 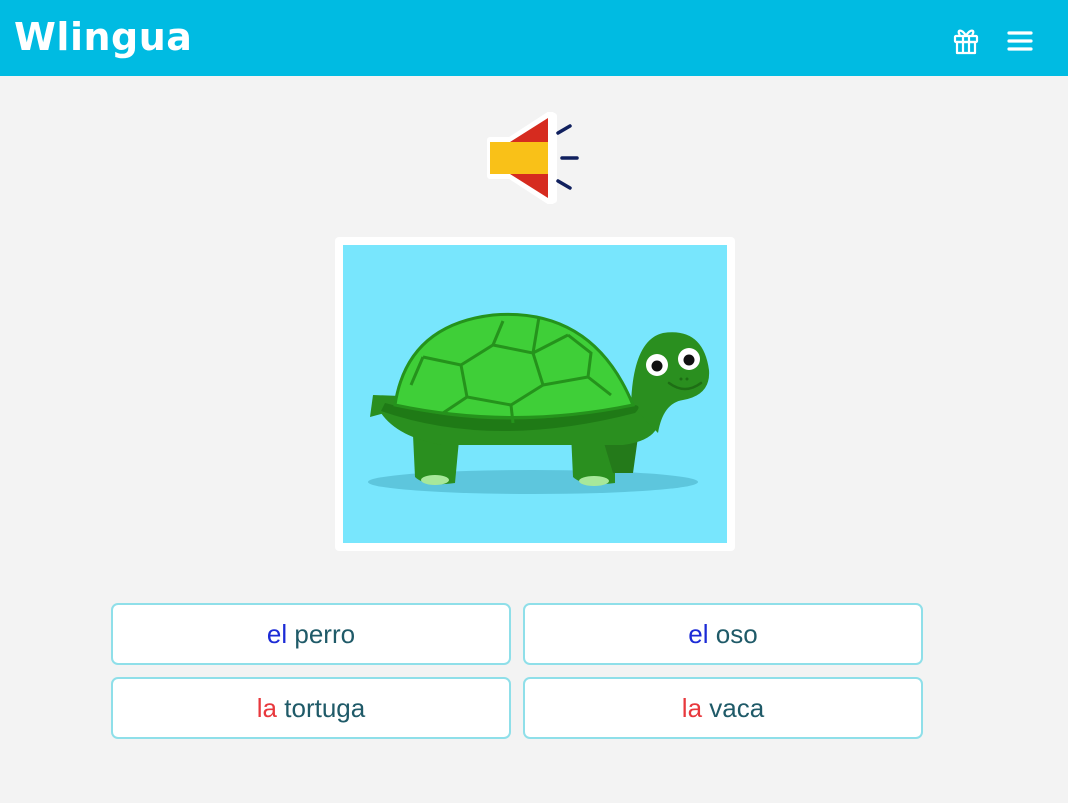 I want to click on picture-frame, so click(x=535, y=394).